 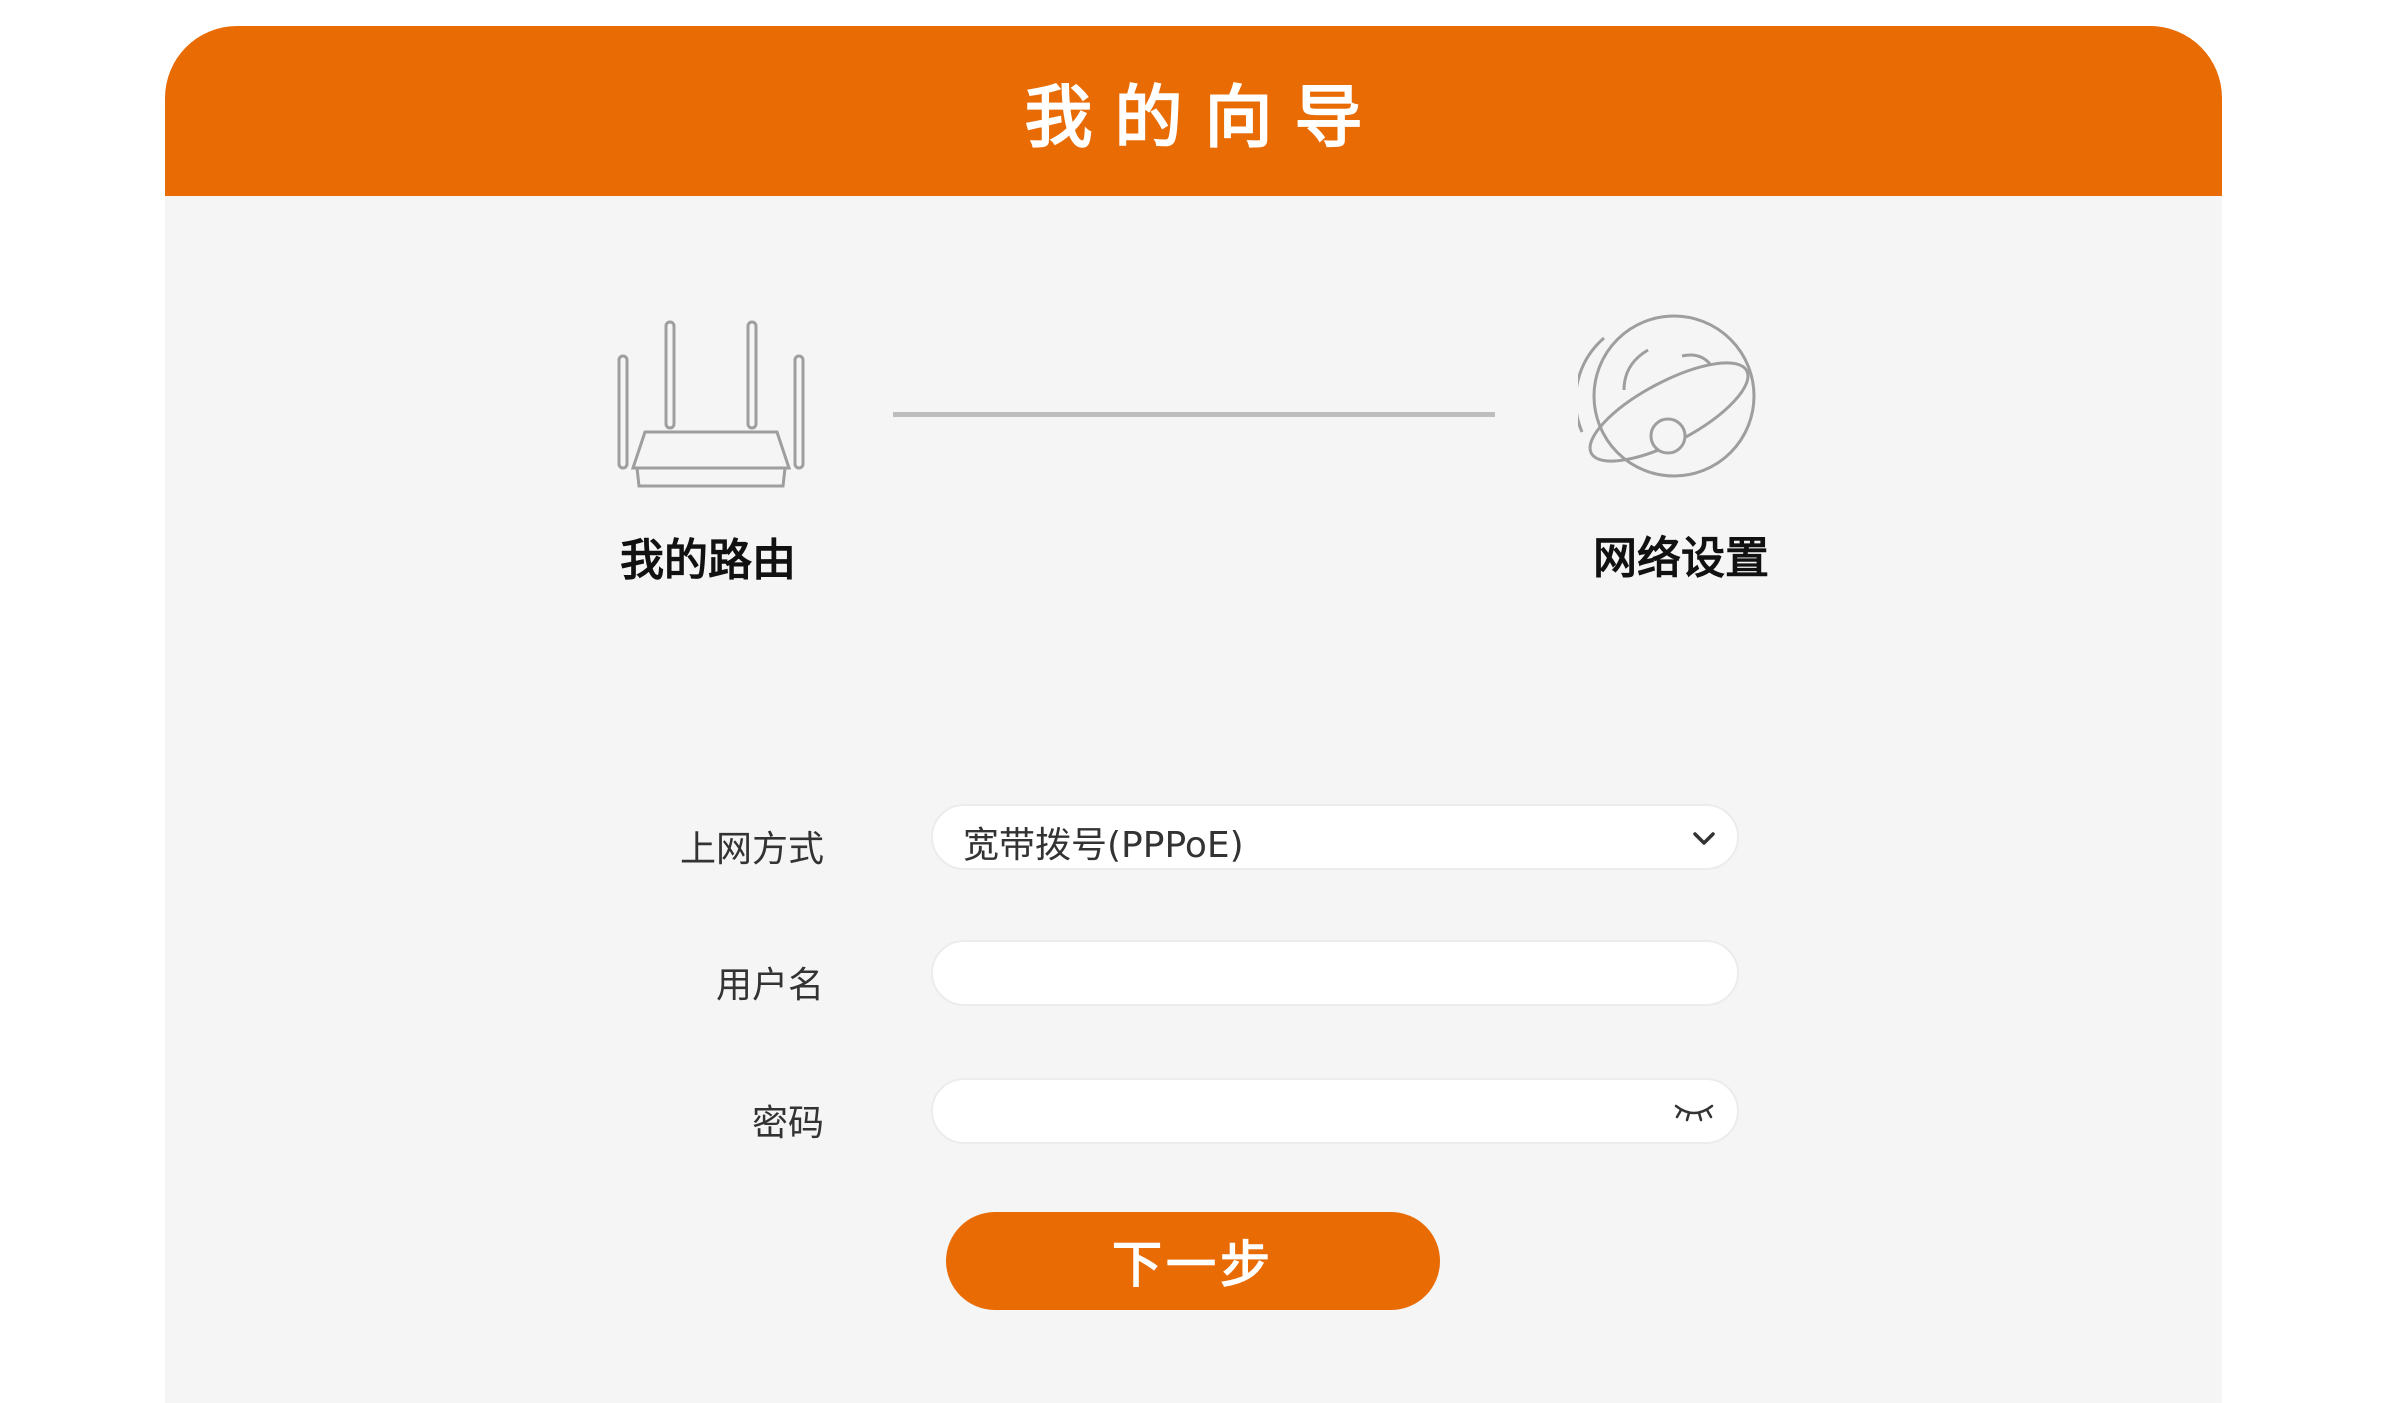 I want to click on connection-mode-label: 上网方式, so click(x=751, y=849).